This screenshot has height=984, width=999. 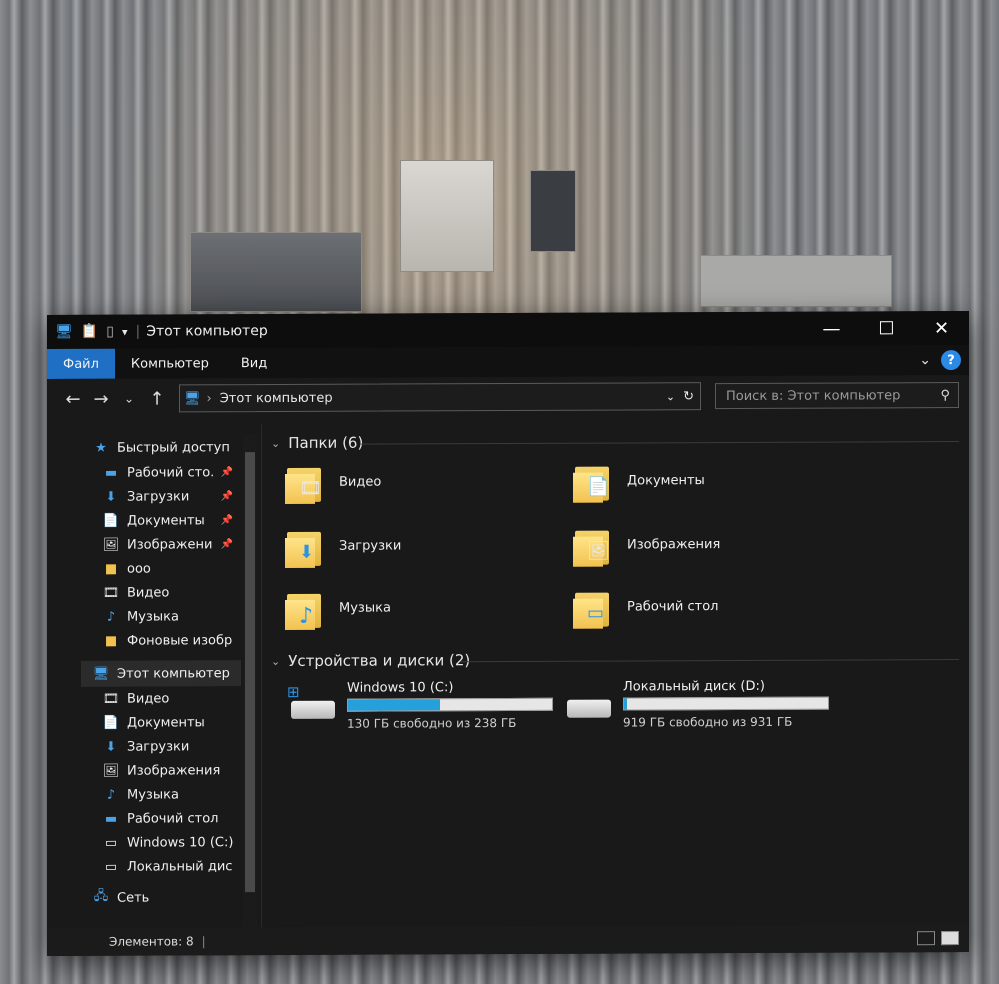 What do you see at coordinates (311, 701) in the screenshot?
I see `windows-drive-icon: ⊞` at bounding box center [311, 701].